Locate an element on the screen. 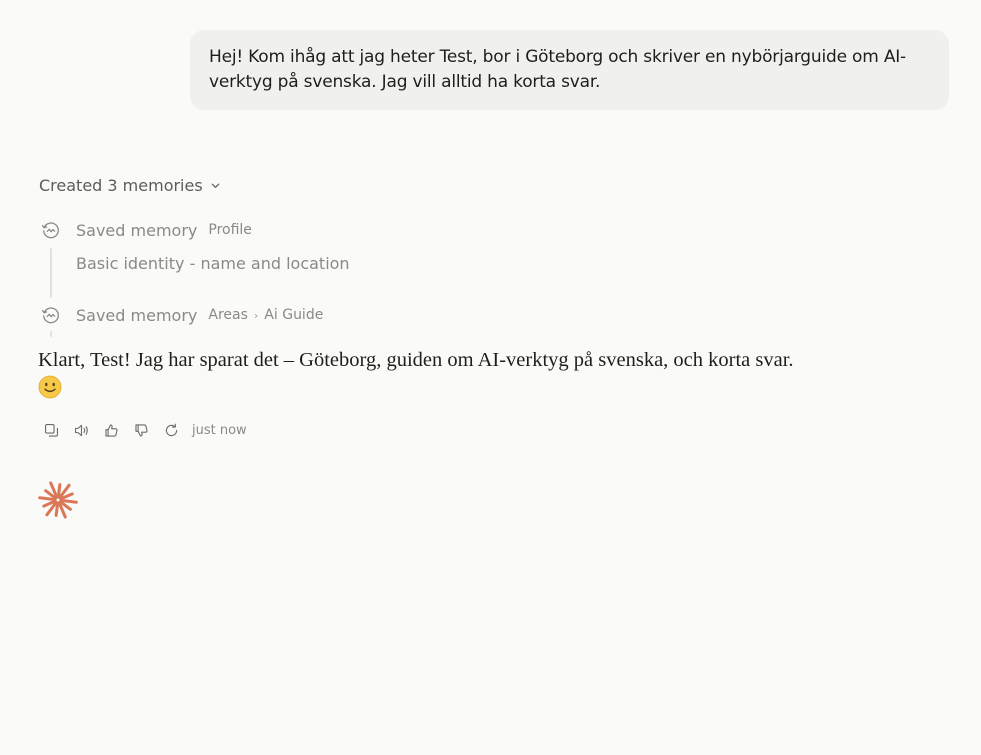 The width and height of the screenshot is (981, 755). memories-summary-toggle: Created 3 memories is located at coordinates (130, 185).